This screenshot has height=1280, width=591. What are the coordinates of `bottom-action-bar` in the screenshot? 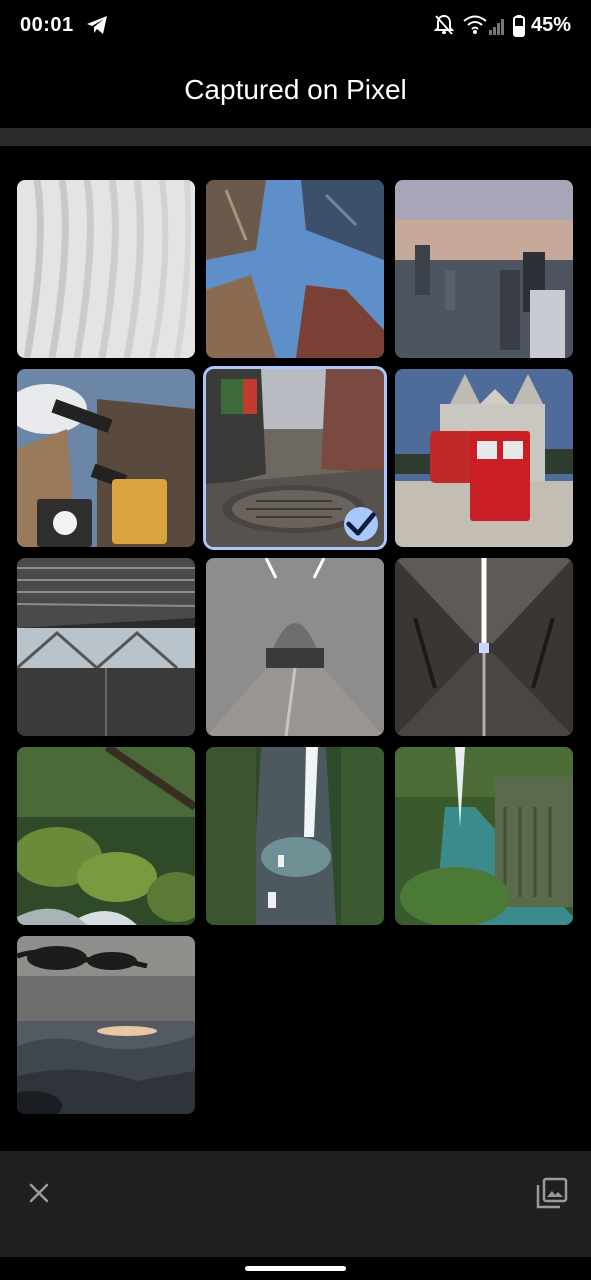 It's located at (295, 1204).